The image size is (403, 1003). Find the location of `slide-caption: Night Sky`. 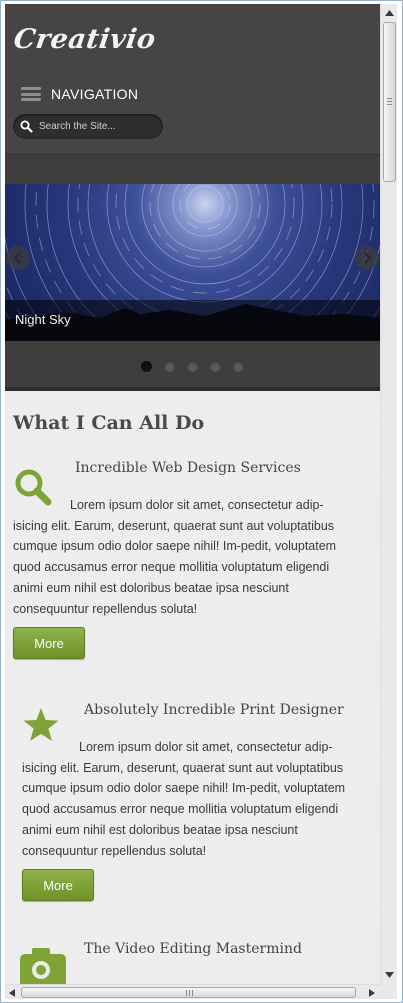

slide-caption: Night Sky is located at coordinates (192, 320).